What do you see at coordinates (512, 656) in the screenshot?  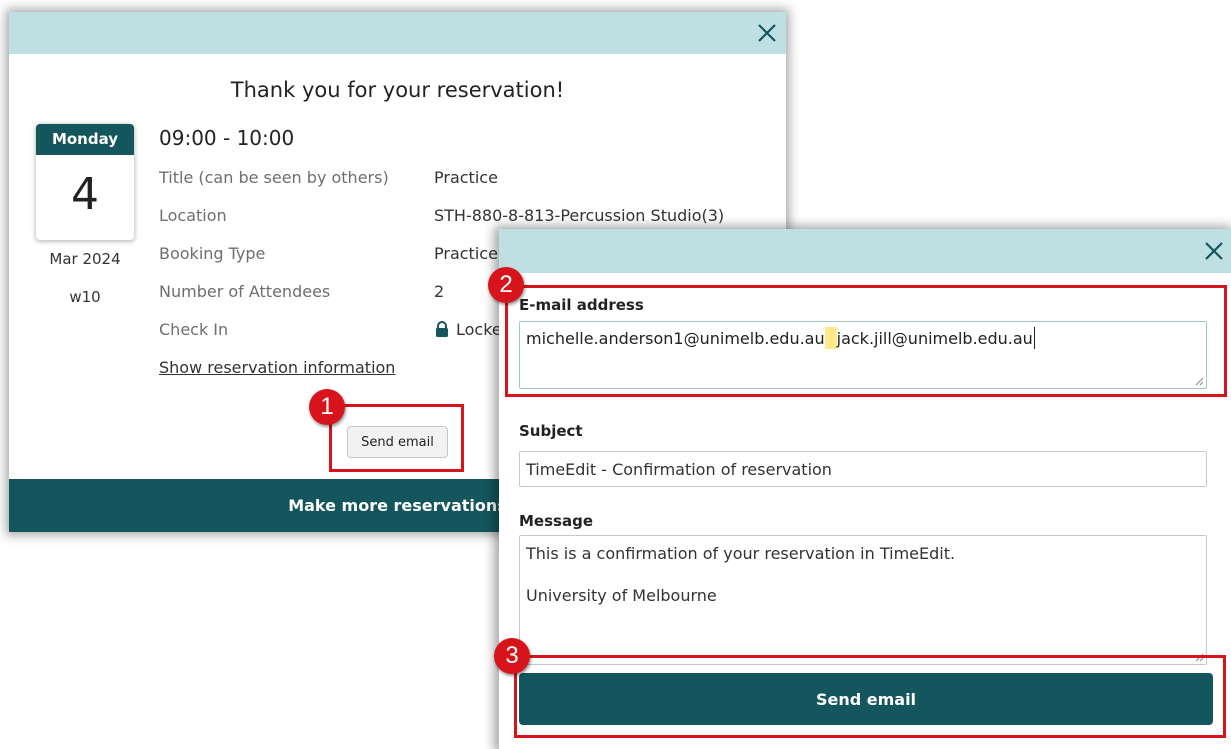 I see `step-badge-3: 3` at bounding box center [512, 656].